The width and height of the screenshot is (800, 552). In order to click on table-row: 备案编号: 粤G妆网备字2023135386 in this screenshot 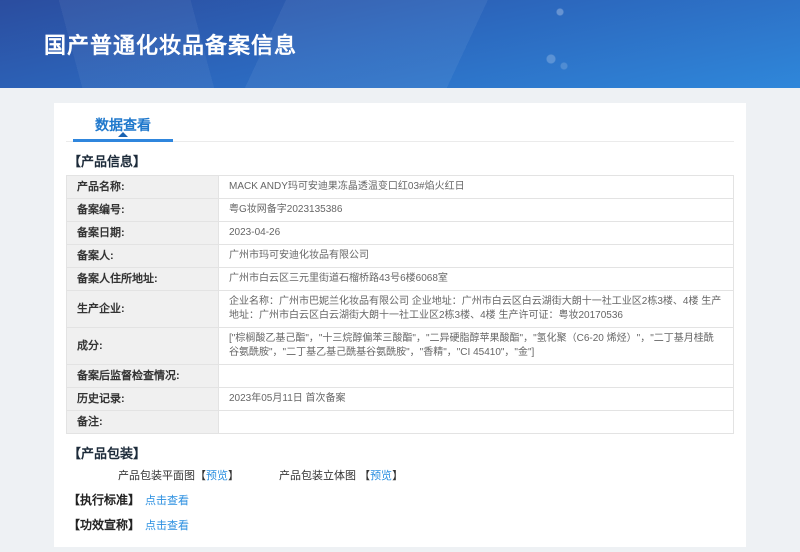, I will do `click(400, 210)`.